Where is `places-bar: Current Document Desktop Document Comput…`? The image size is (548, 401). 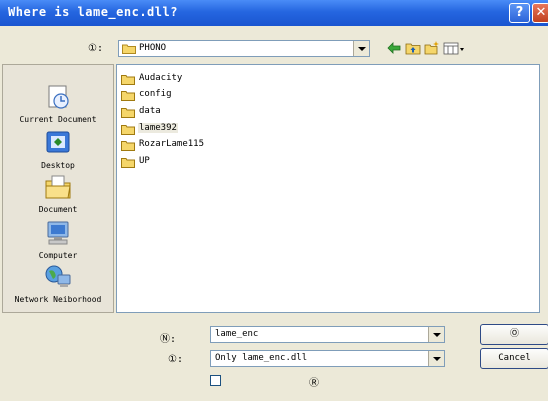
places-bar: Current Document Desktop Document Comput… is located at coordinates (58, 188).